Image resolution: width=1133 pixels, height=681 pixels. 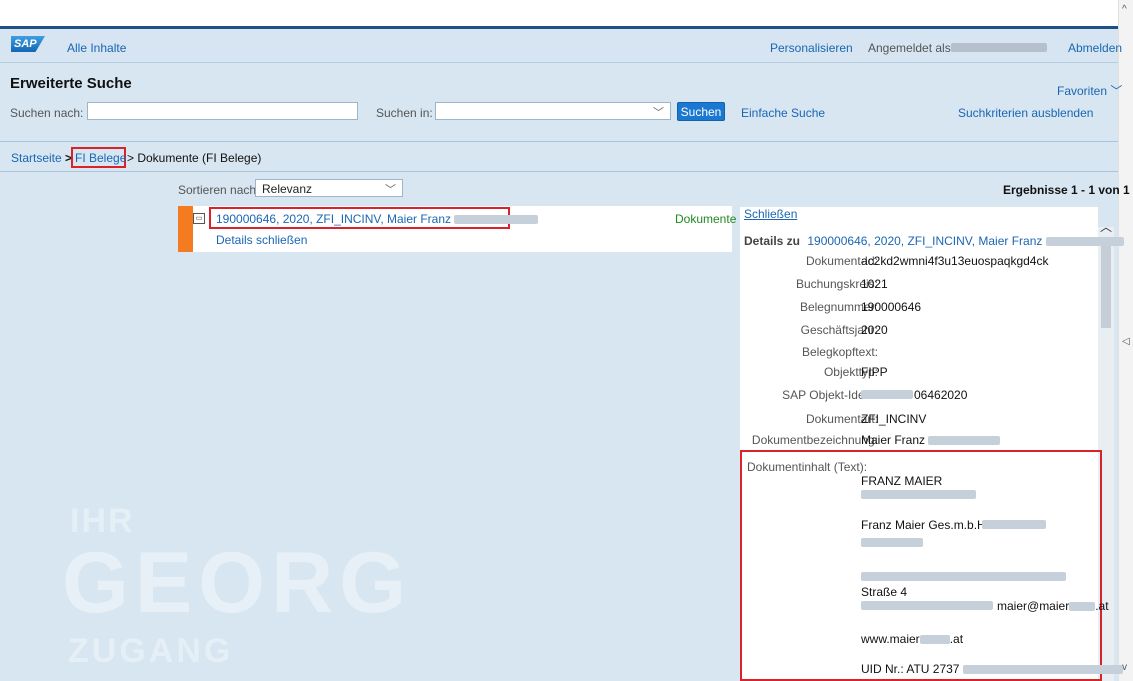 What do you see at coordinates (261, 240) in the screenshot?
I see `close-details-link: Details schließen` at bounding box center [261, 240].